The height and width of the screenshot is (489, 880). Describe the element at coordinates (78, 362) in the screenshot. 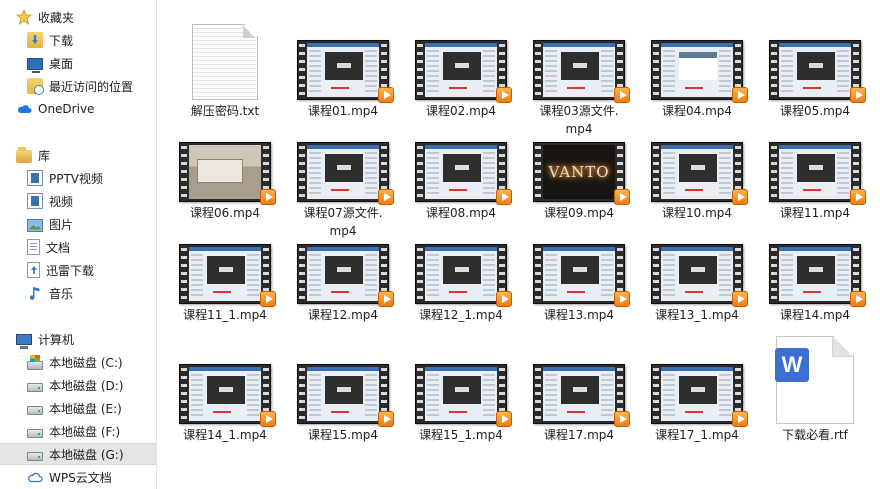

I see `nav-item-drive-c: 本地磁盘 (C:)` at that location.